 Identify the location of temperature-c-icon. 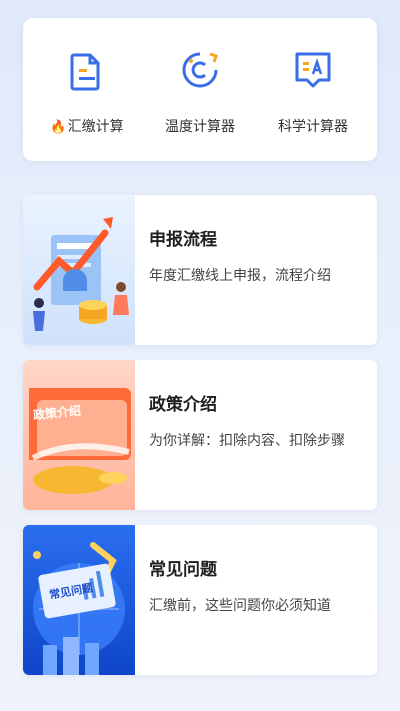
(200, 70).